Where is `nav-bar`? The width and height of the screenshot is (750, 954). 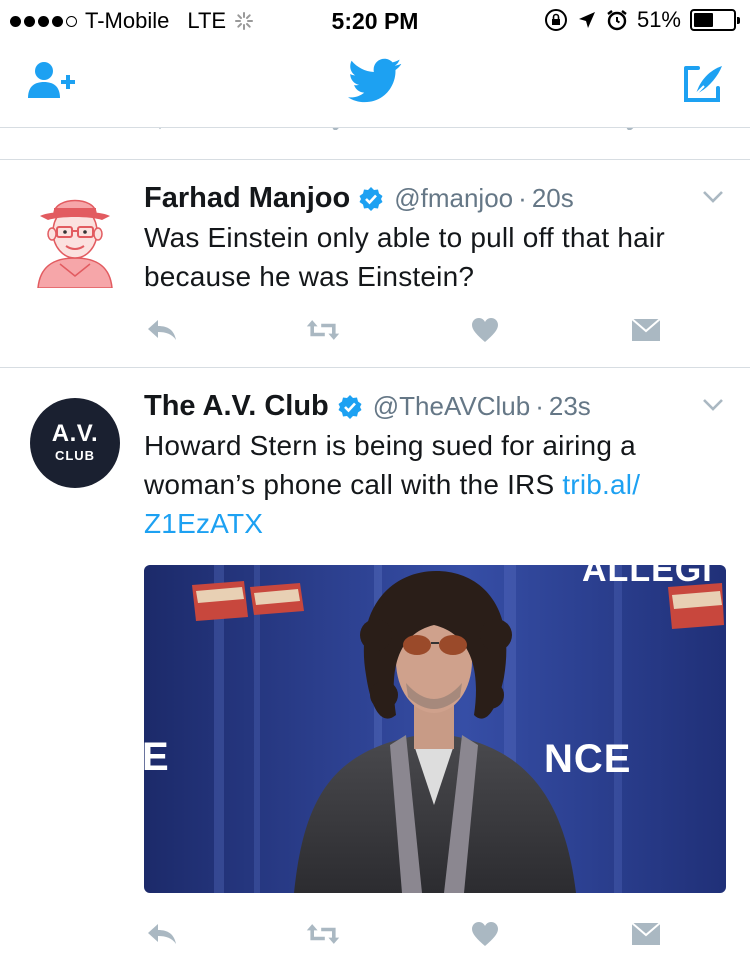
nav-bar is located at coordinates (375, 84).